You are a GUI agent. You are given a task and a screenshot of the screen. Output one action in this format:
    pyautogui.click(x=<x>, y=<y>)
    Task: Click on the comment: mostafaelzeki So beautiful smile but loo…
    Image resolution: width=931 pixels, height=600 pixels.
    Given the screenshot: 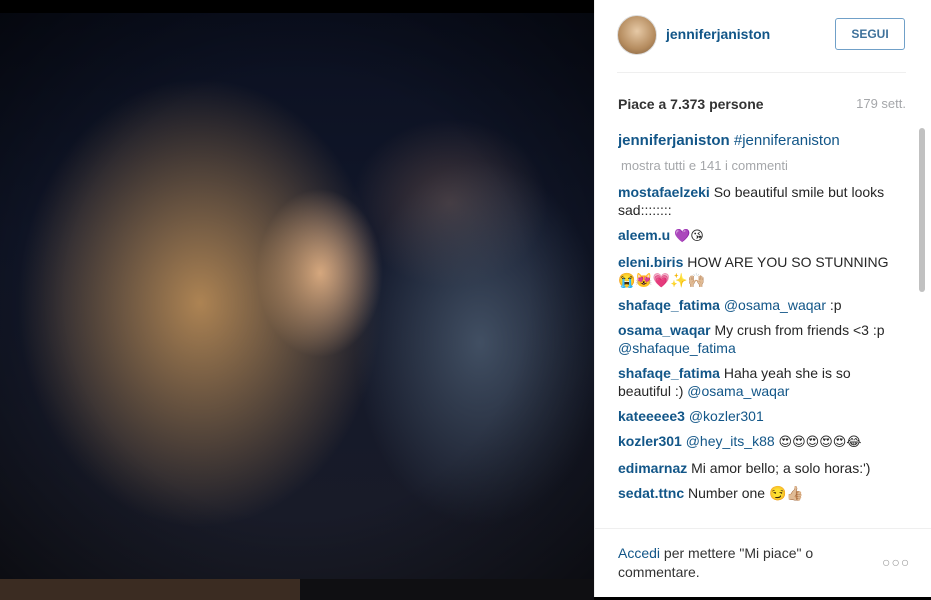 What is the action you would take?
    pyautogui.click(x=758, y=201)
    